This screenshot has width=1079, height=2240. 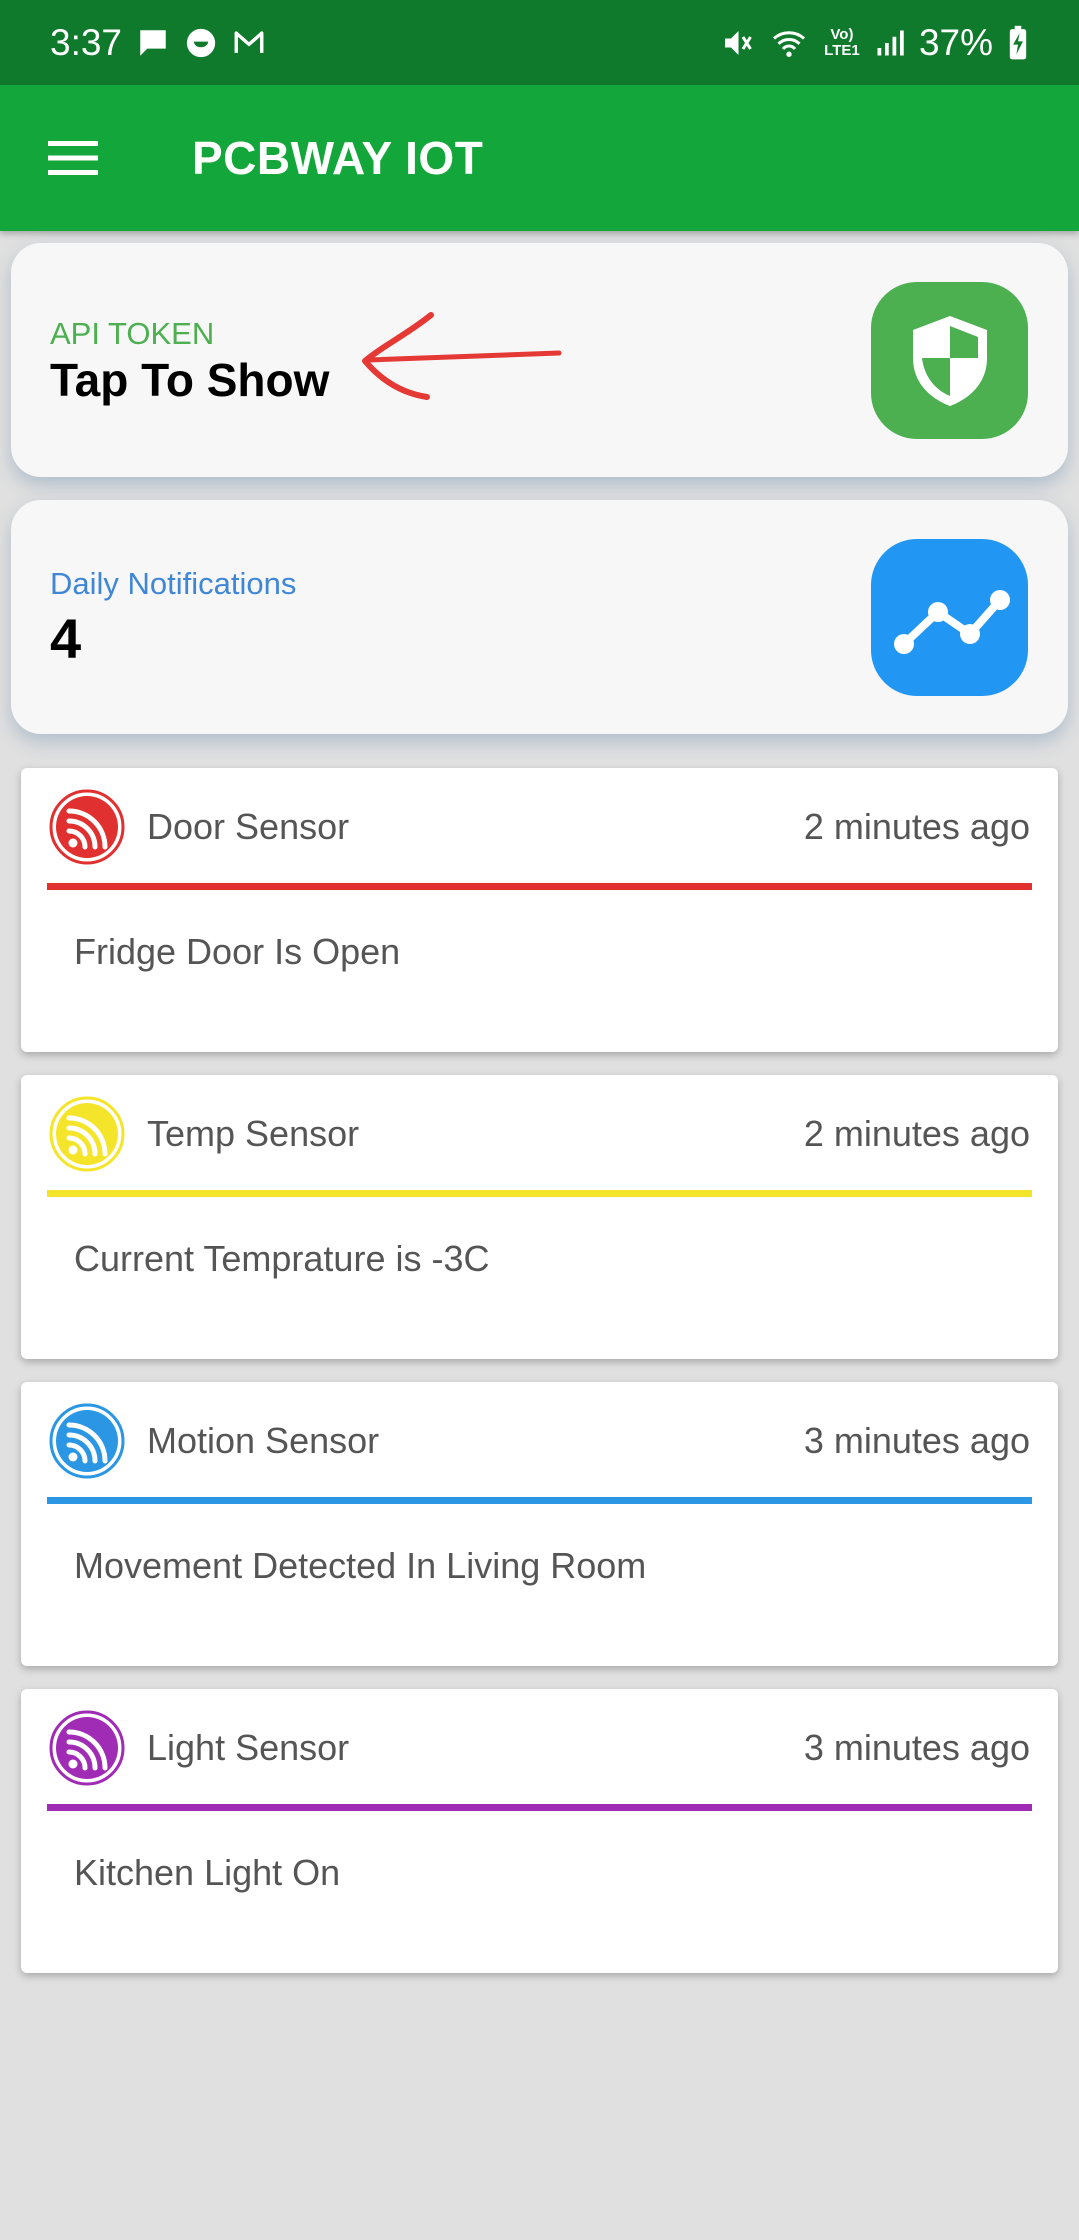 I want to click on sensor-message: Fridge Door Is Open, so click(x=237, y=951).